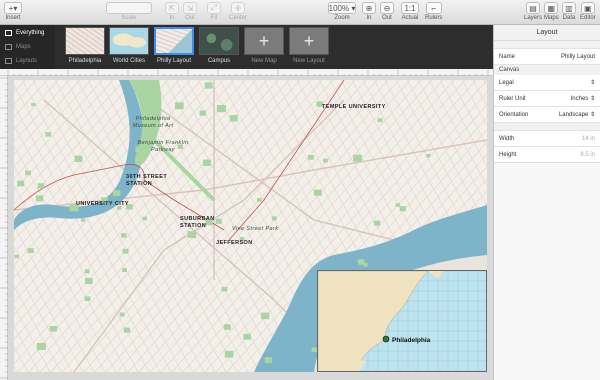  I want to click on layers-label: Layers, so click(533, 18).